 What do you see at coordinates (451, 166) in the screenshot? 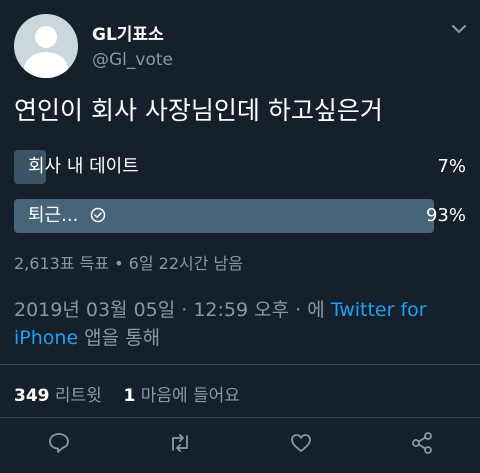
I see `poll-option-percent: 7%` at bounding box center [451, 166].